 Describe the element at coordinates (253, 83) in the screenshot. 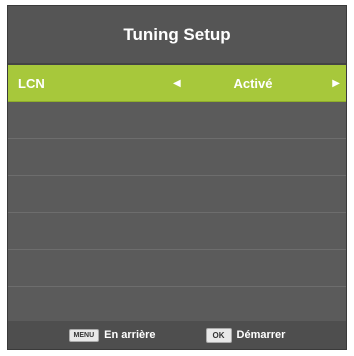

I see `menu-item-value: Activé` at that location.